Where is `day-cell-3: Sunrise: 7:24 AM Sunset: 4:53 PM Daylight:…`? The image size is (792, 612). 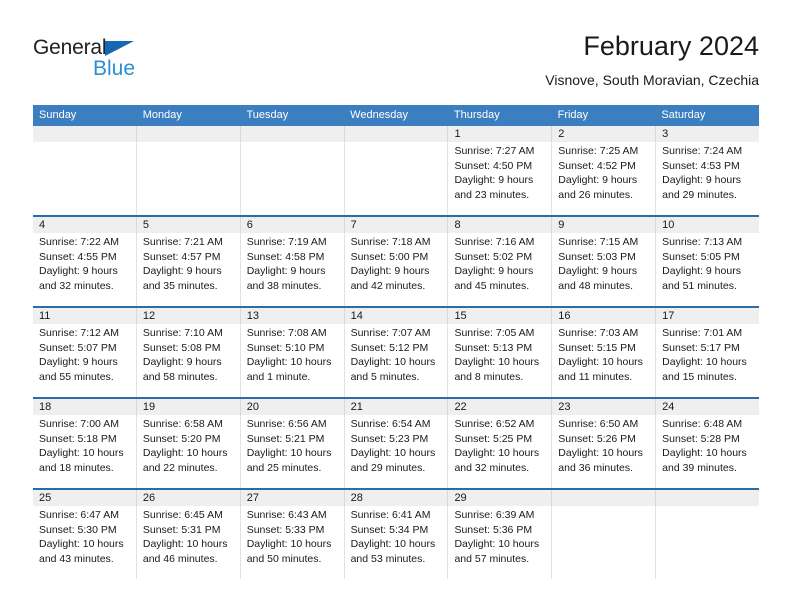 day-cell-3: Sunrise: 7:24 AM Sunset: 4:53 PM Daylight:… is located at coordinates (707, 178).